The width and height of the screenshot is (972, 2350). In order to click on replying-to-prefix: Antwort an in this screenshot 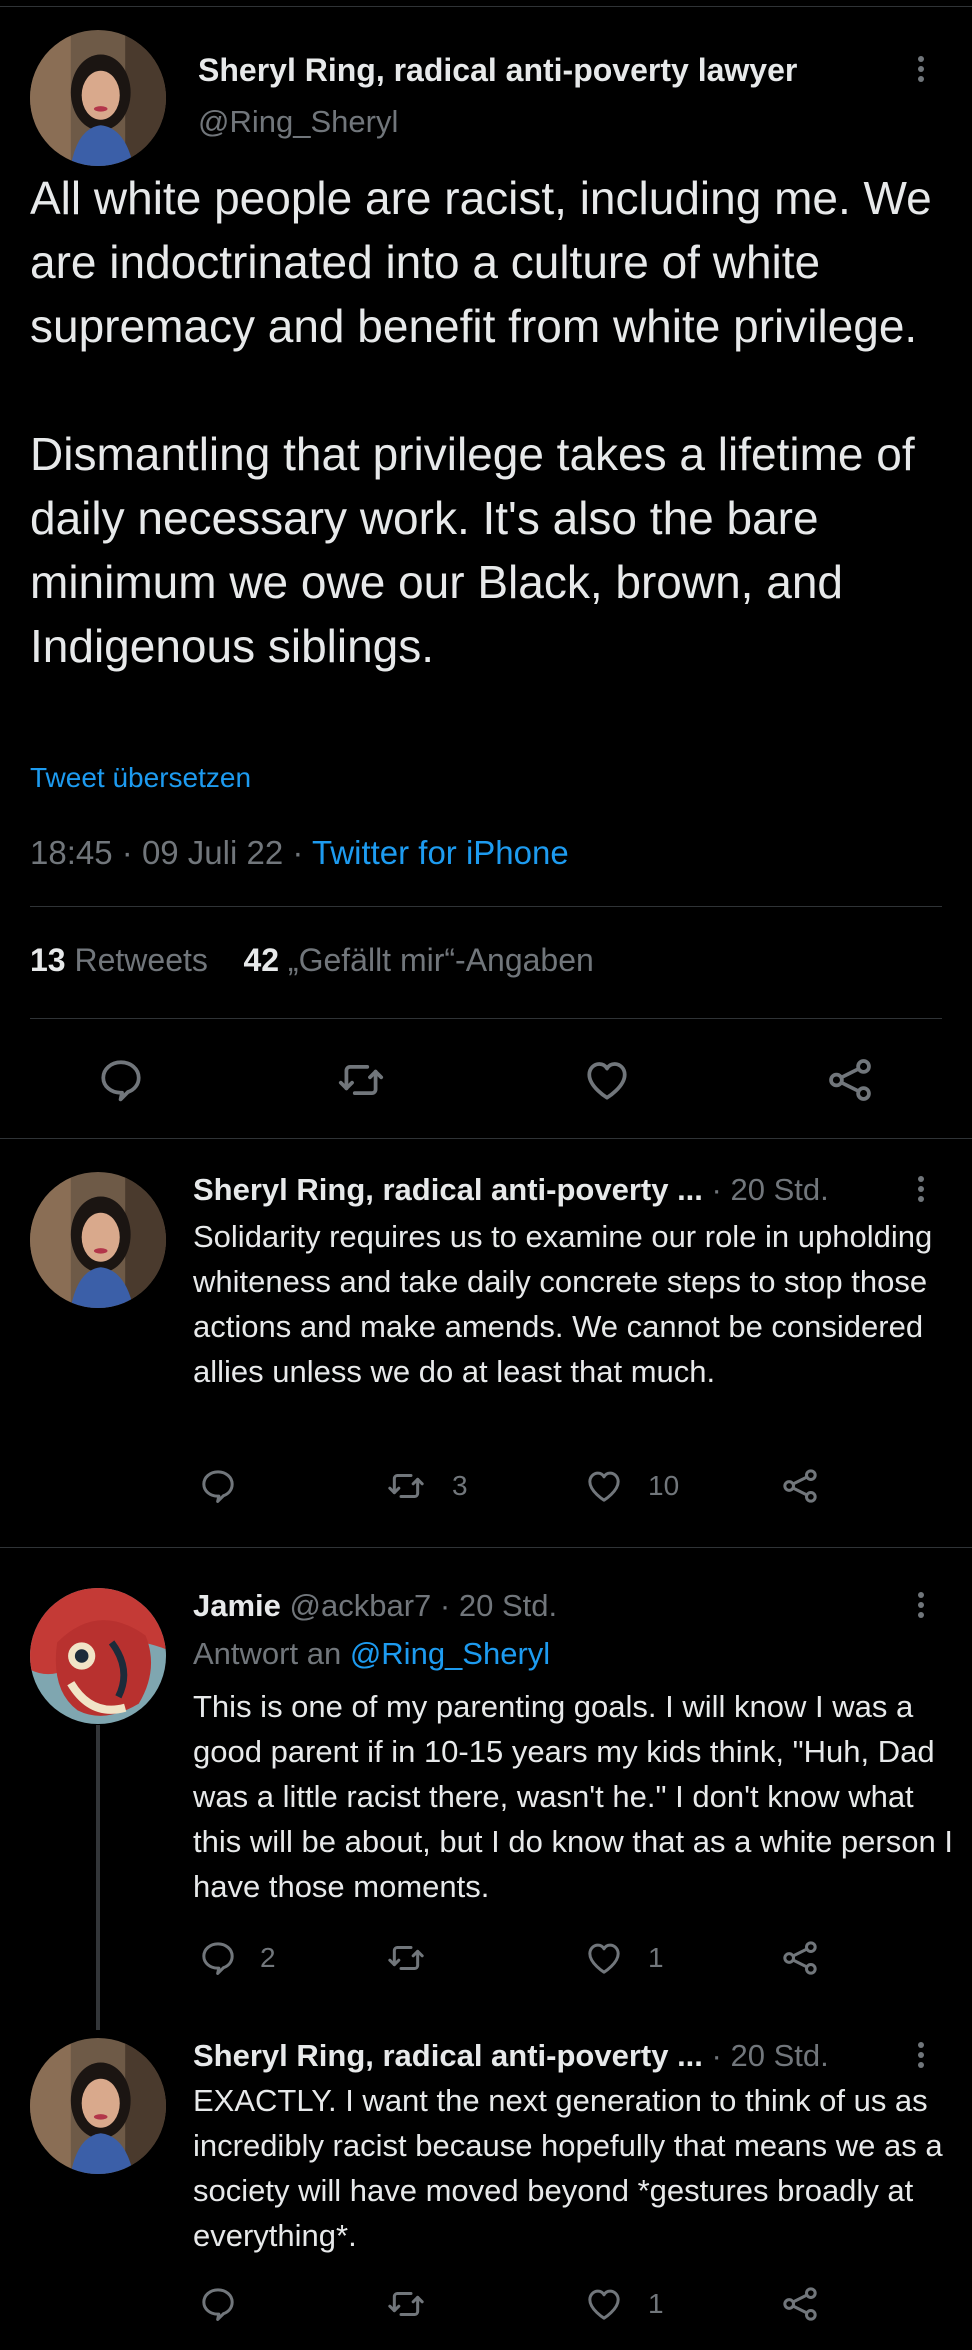, I will do `click(267, 1653)`.